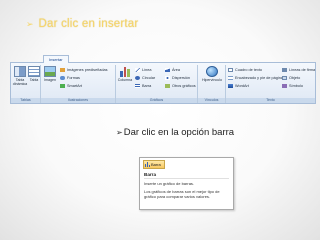 The width and height of the screenshot is (320, 240). I want to click on tabla-button: Tabla, so click(34, 74).